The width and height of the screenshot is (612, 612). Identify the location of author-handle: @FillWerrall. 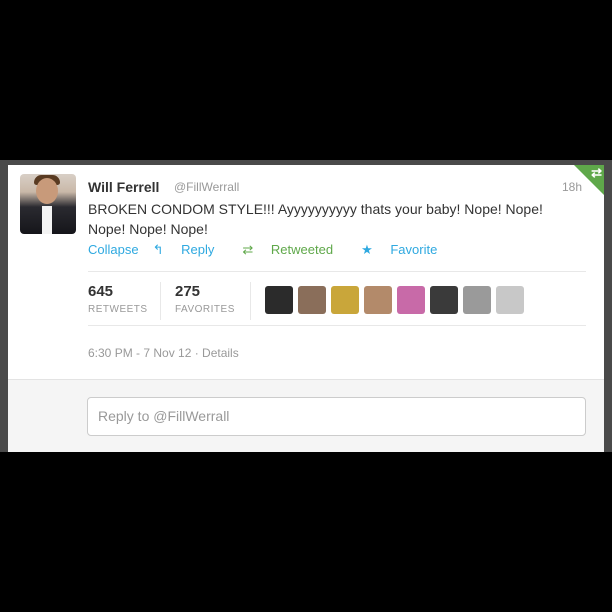
(206, 187).